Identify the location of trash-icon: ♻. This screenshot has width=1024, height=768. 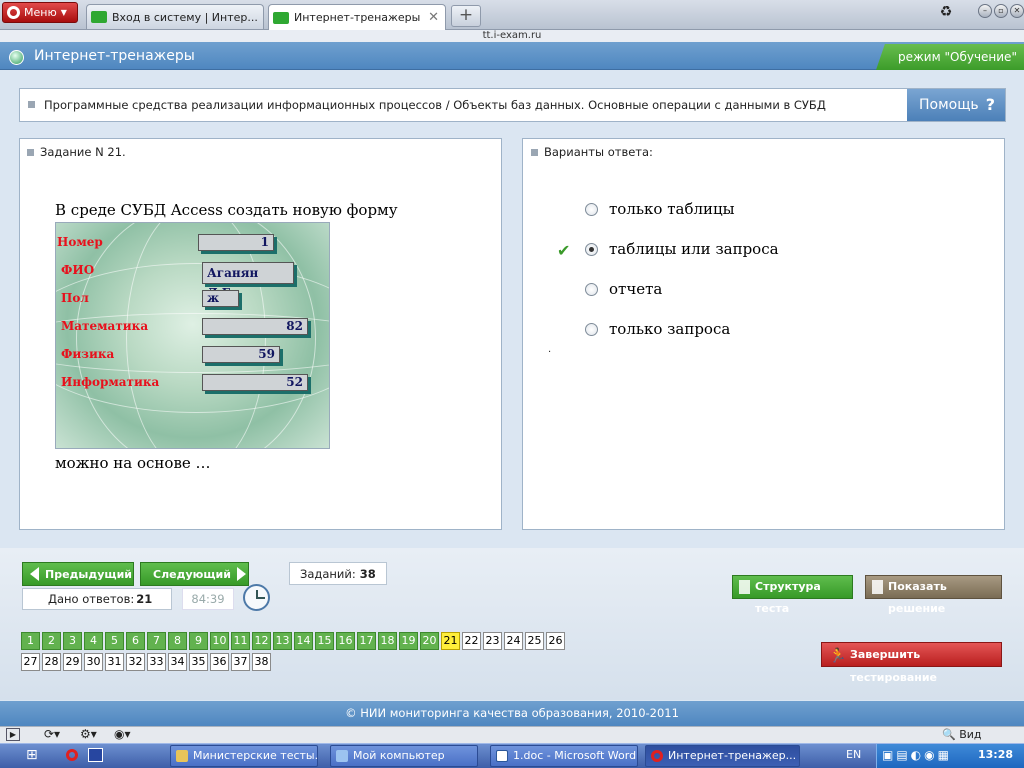
(946, 14).